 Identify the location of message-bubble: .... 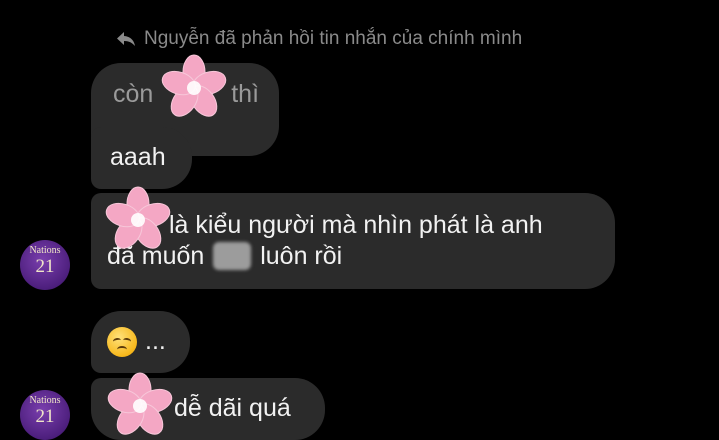
(140, 342).